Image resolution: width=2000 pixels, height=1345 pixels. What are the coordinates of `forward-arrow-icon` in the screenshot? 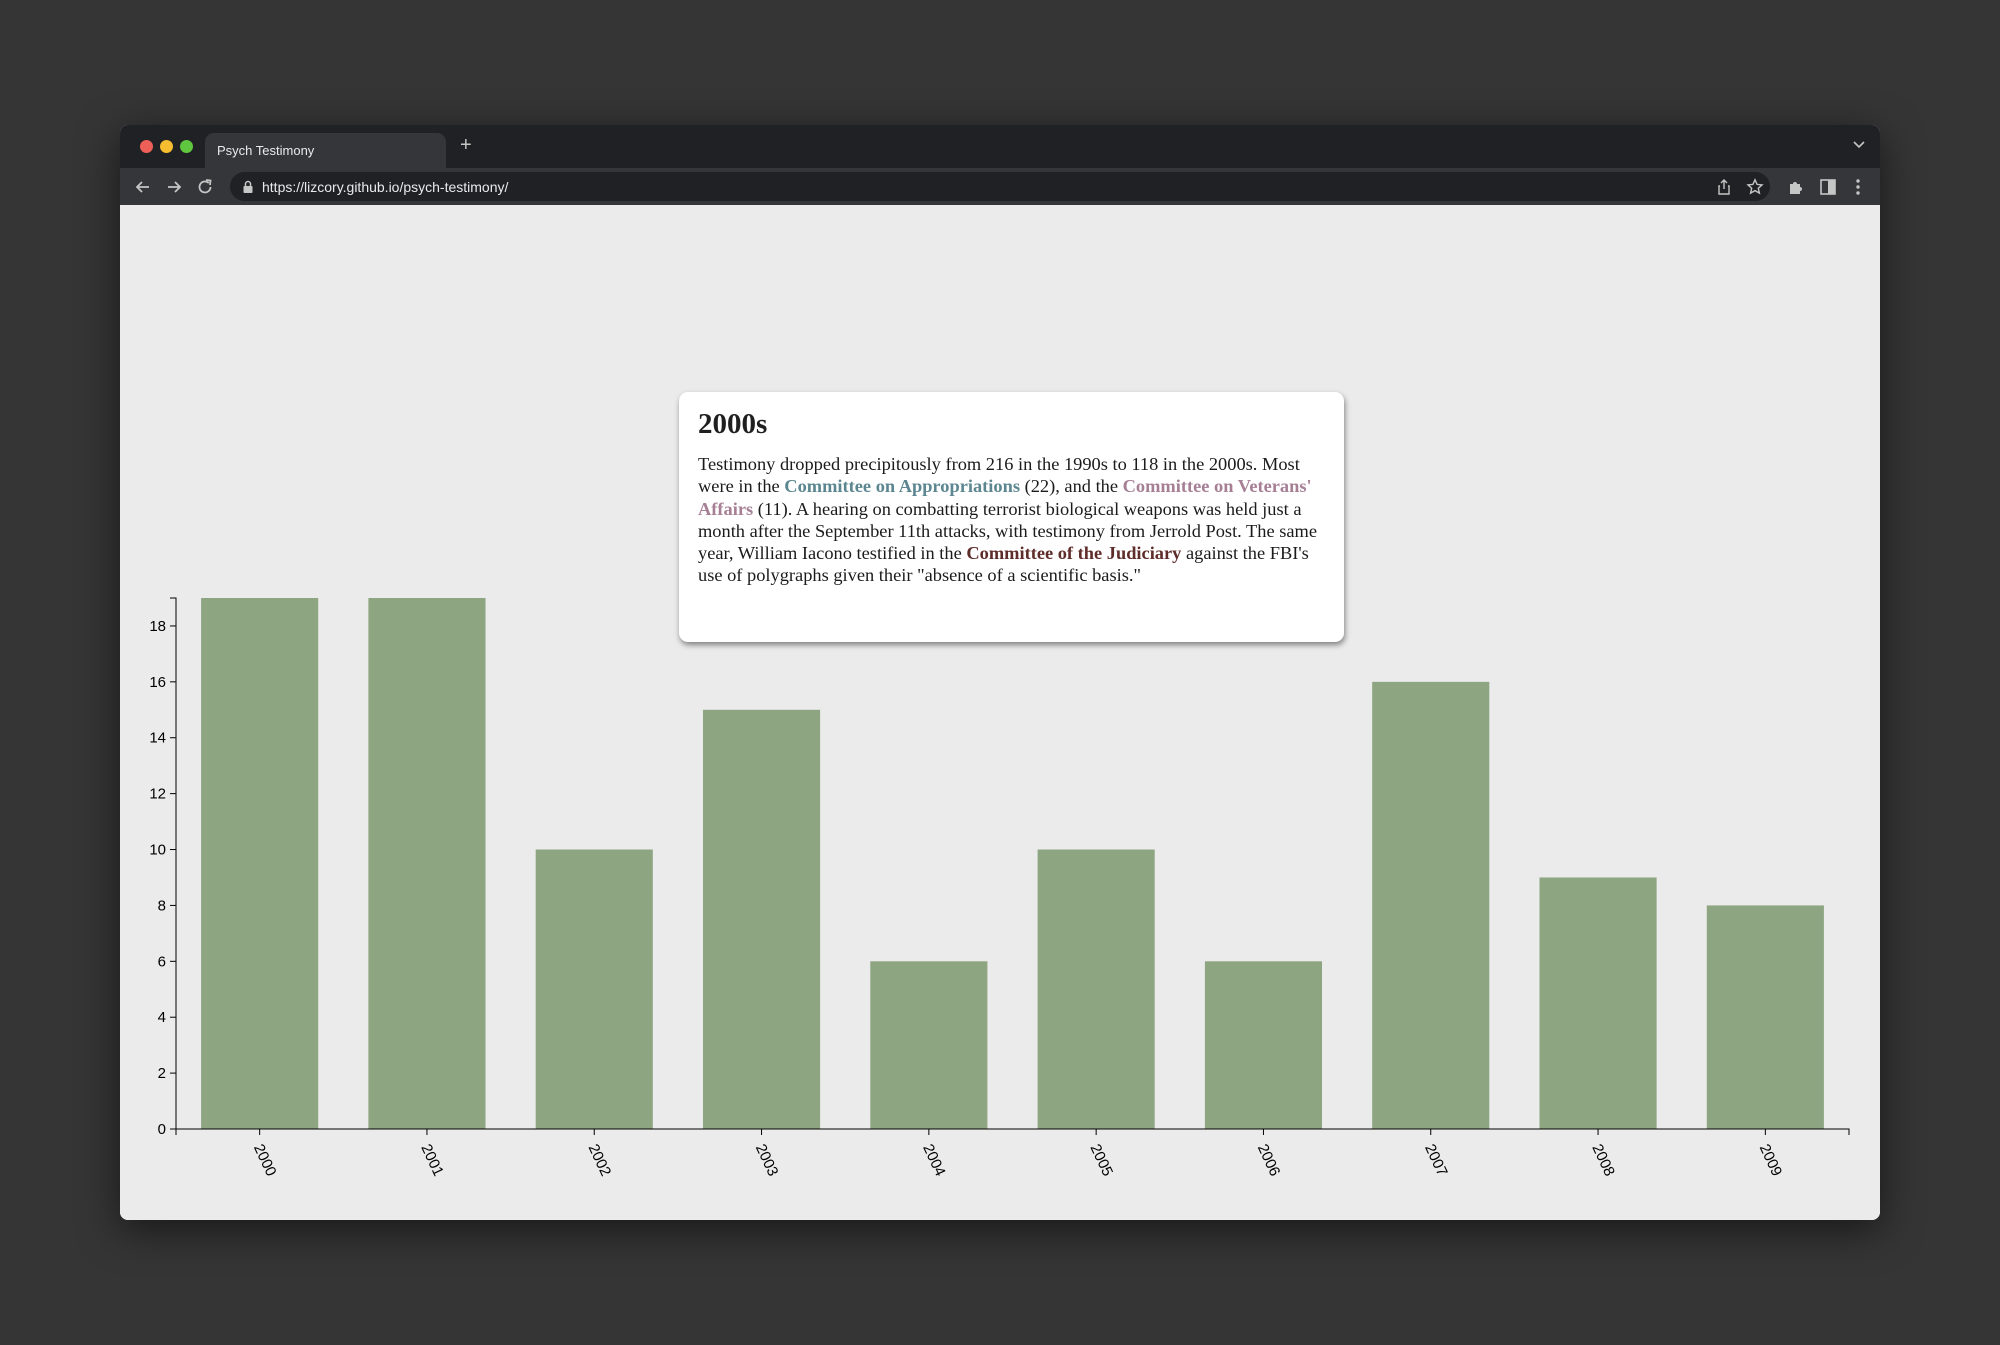 It's located at (174, 187).